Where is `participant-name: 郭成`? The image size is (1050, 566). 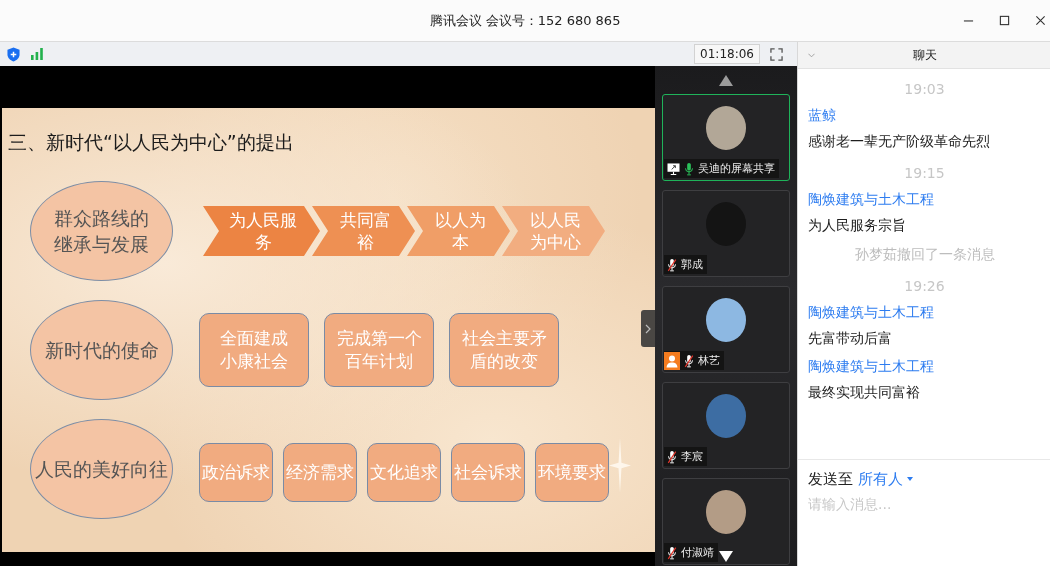 participant-name: 郭成 is located at coordinates (692, 264).